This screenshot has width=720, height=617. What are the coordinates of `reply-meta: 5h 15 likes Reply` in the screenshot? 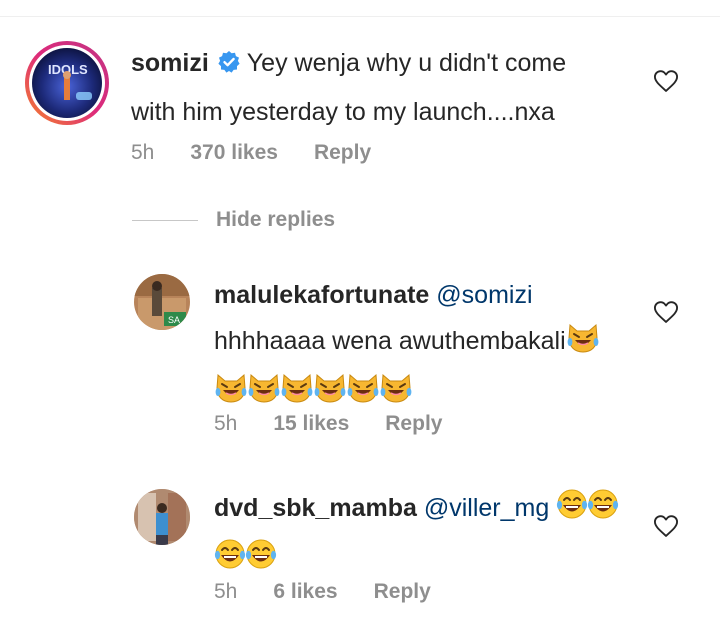 It's located at (346, 424).